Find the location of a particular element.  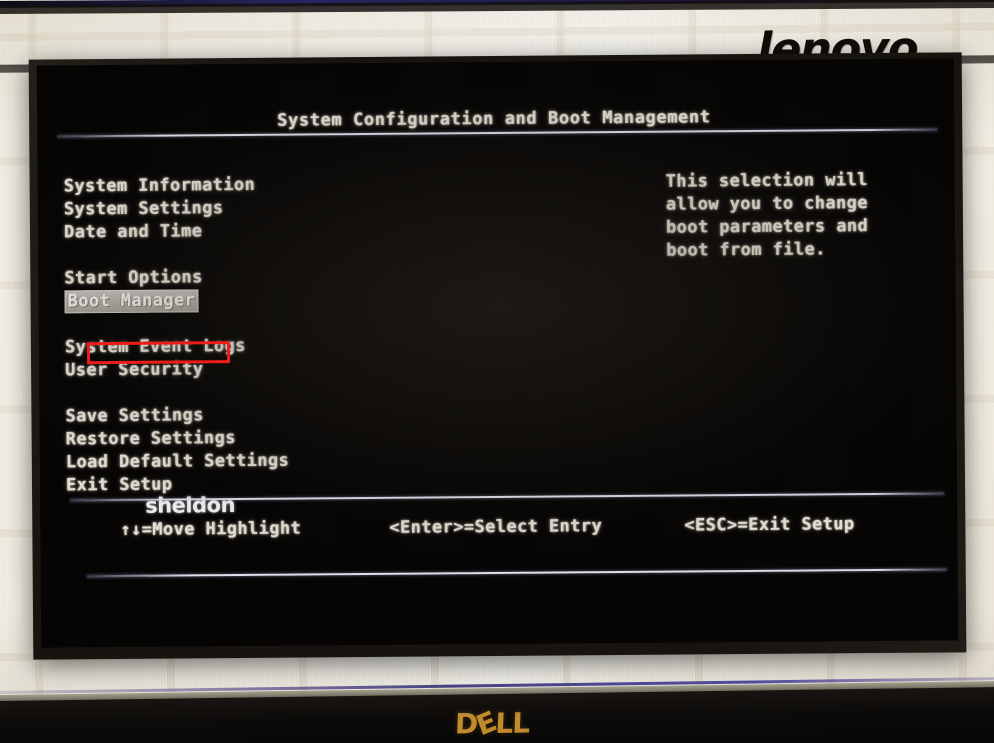

menu-item-load-default-settings: Load Default Settings is located at coordinates (231, 462).